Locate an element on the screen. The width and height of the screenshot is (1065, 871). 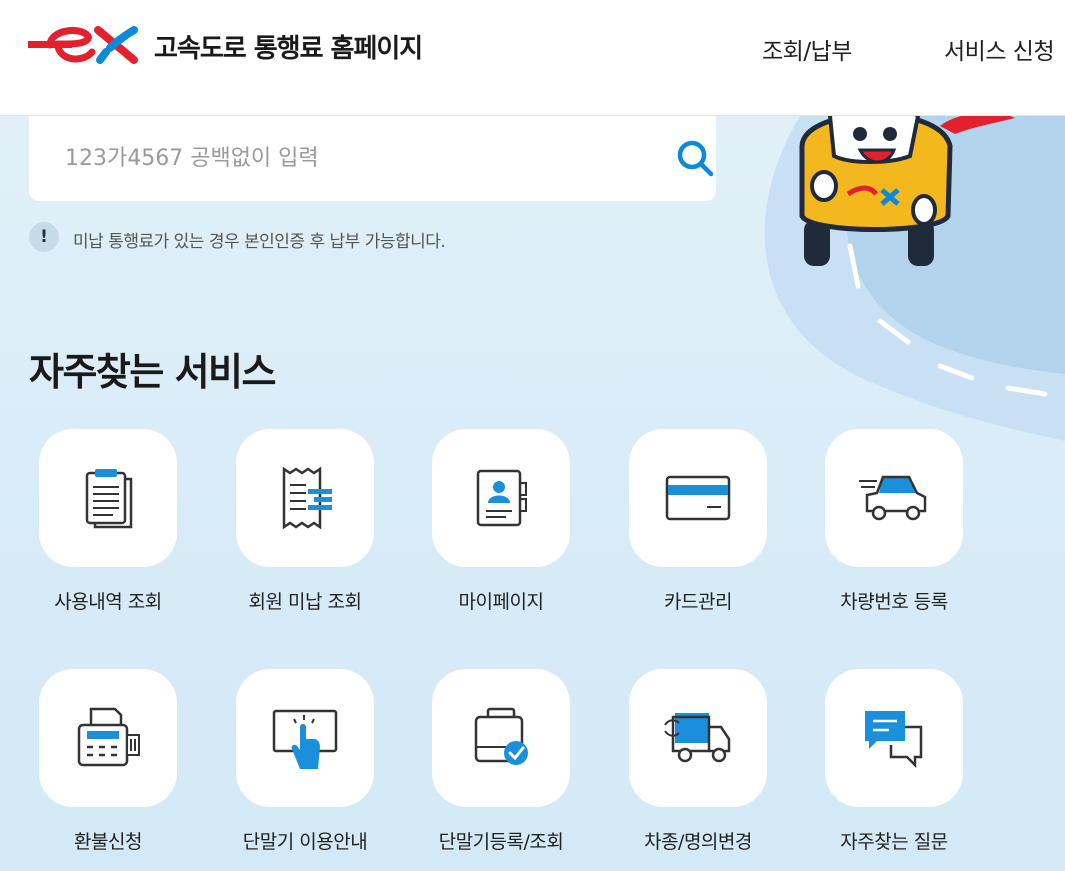
tile-member-unpaid is located at coordinates (305, 498).